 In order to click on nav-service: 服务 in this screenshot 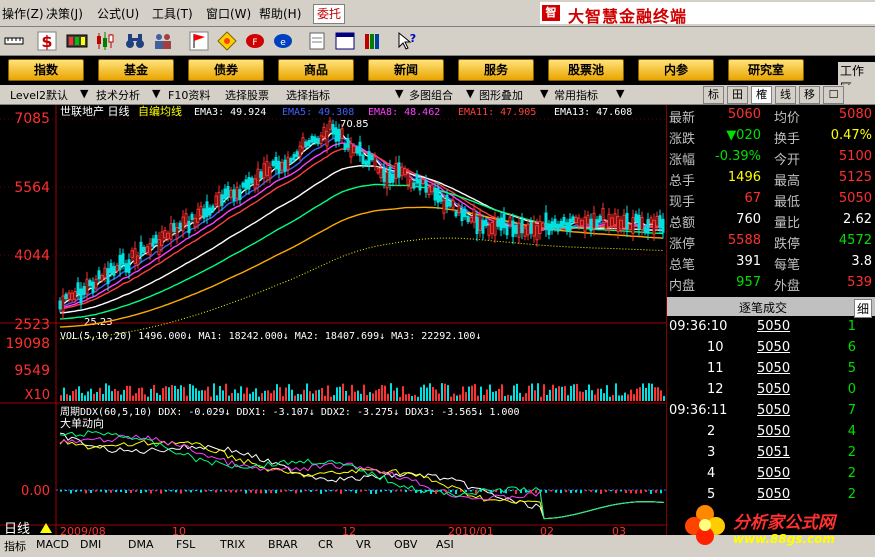, I will do `click(496, 70)`.